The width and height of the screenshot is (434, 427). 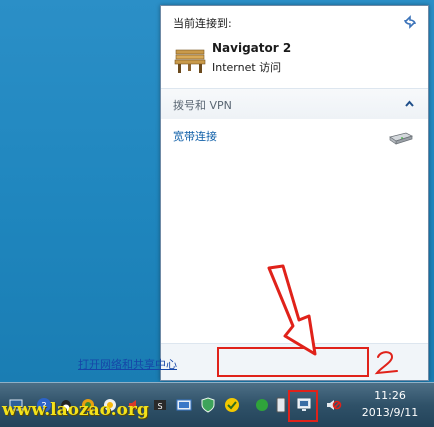 What do you see at coordinates (184, 405) in the screenshot?
I see `display-tray-icon` at bounding box center [184, 405].